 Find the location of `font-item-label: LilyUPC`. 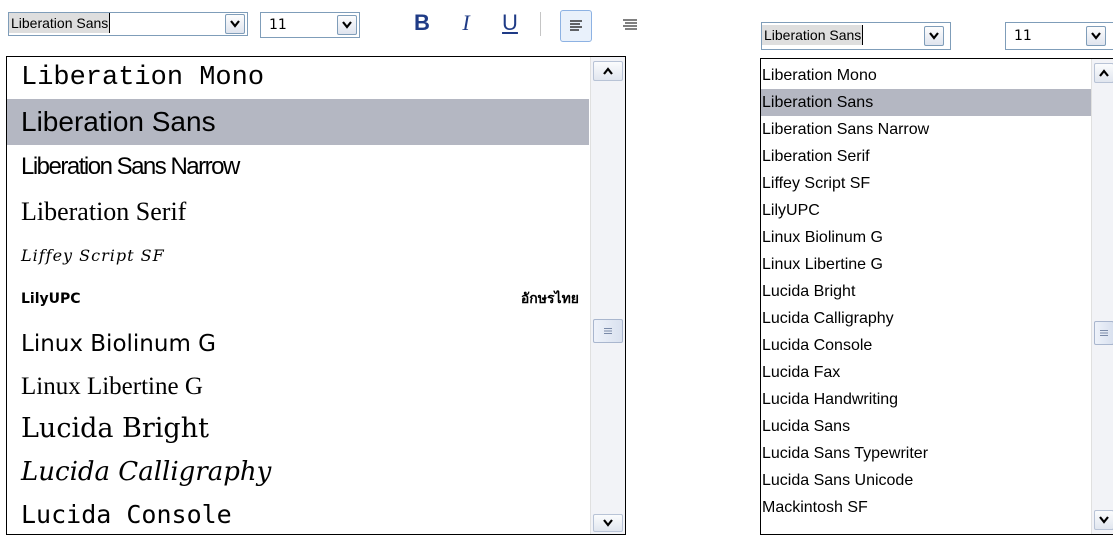

font-item-label: LilyUPC is located at coordinates (51, 299).